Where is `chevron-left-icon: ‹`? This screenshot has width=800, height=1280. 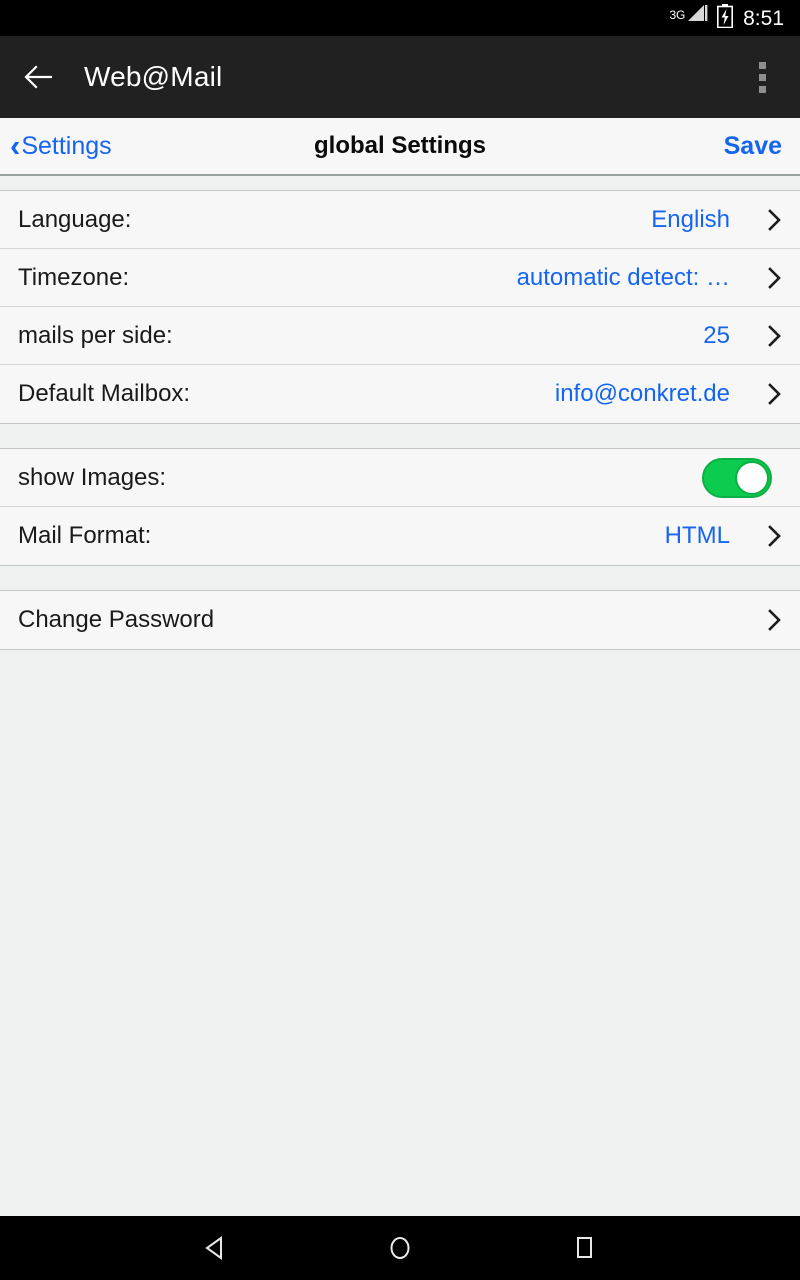
chevron-left-icon: ‹ is located at coordinates (15, 145).